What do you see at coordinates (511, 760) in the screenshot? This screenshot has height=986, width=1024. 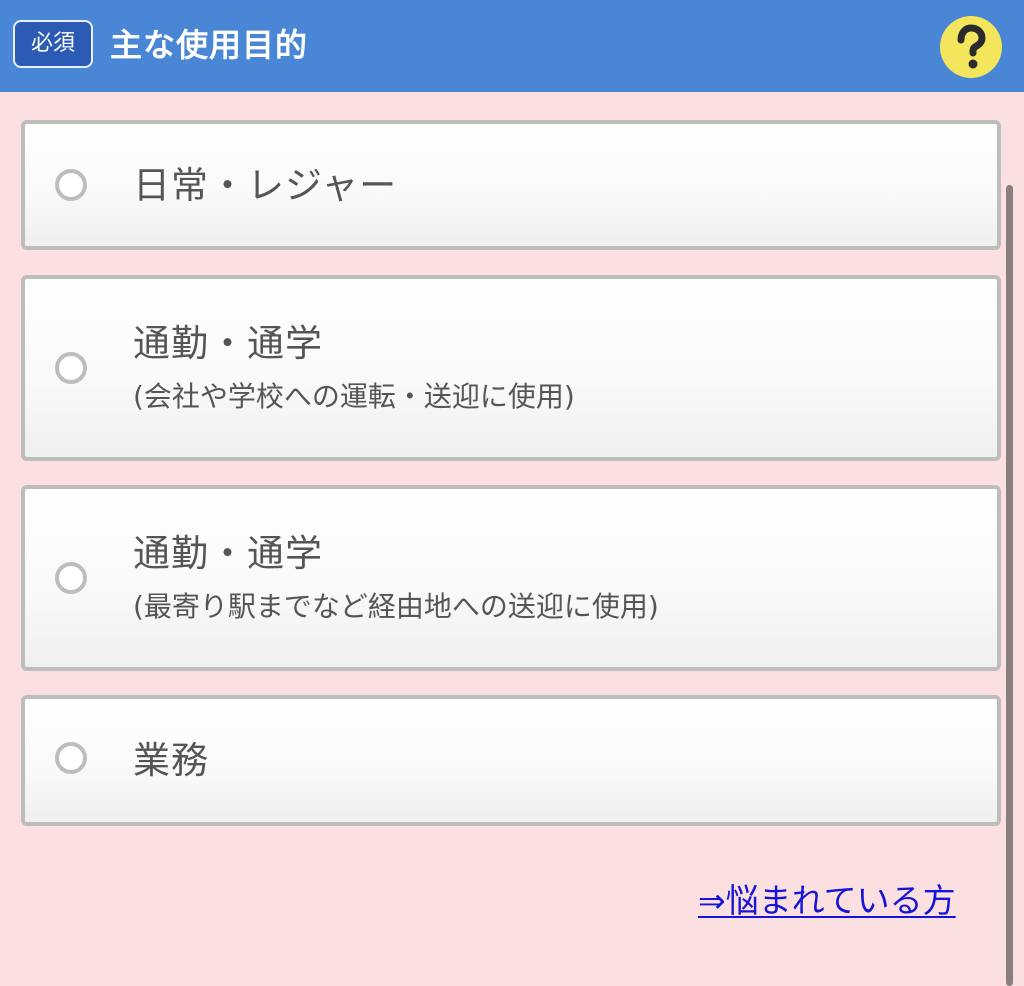 I see `option-business: 業務` at bounding box center [511, 760].